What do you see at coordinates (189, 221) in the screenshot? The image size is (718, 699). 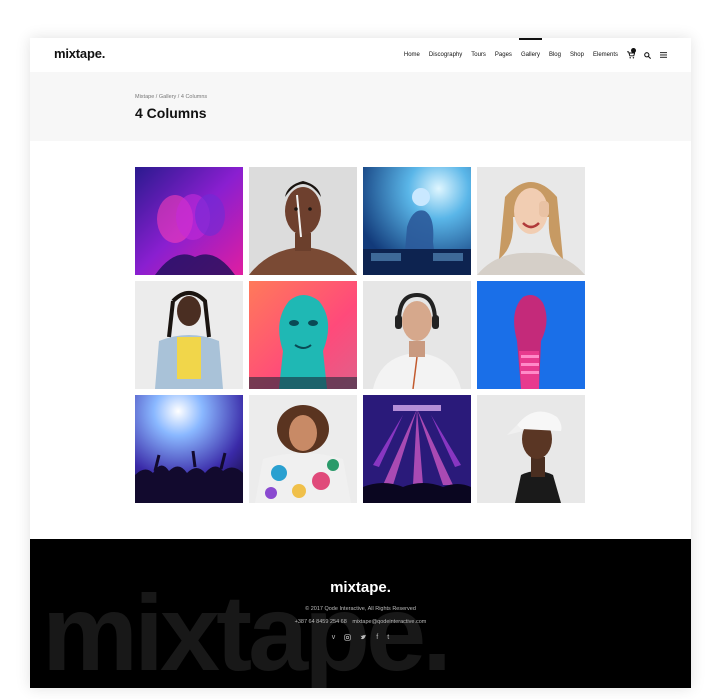 I see `gallery-item-purple-neon-portrait` at bounding box center [189, 221].